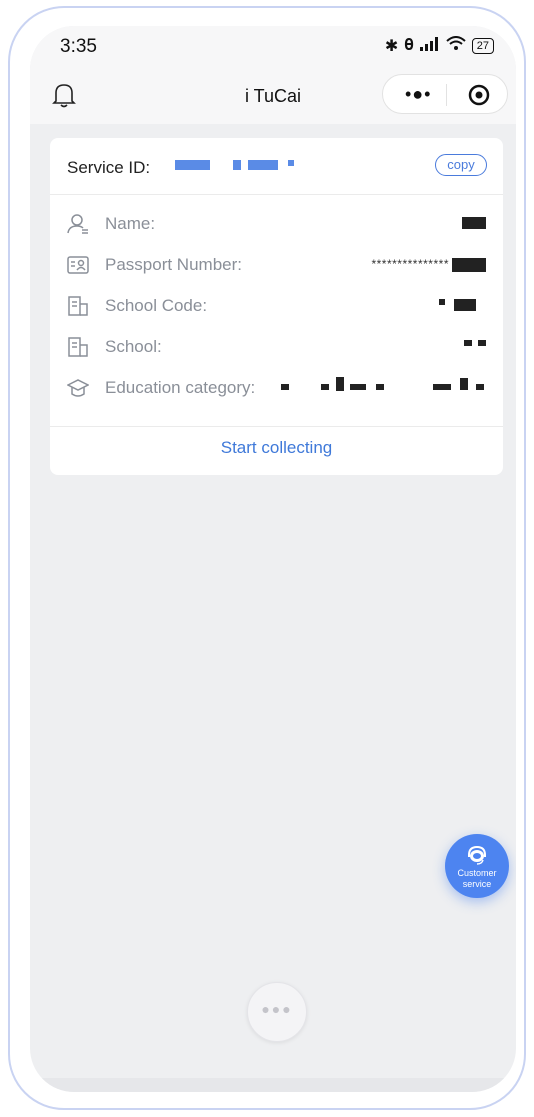 The image size is (534, 1117). Describe the element at coordinates (465, 305) in the screenshot. I see `school-code-value` at that location.